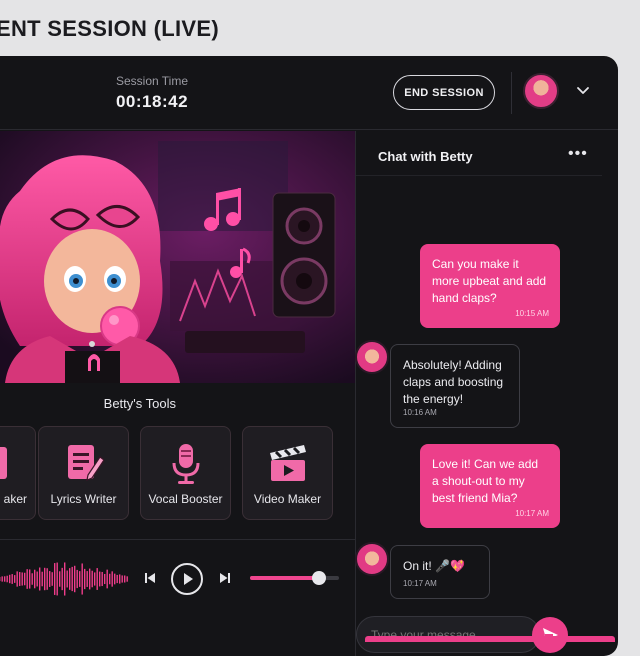 Image resolution: width=640 pixels, height=656 pixels. Describe the element at coordinates (5, 463) in the screenshot. I see `beat-maker-icon` at that location.